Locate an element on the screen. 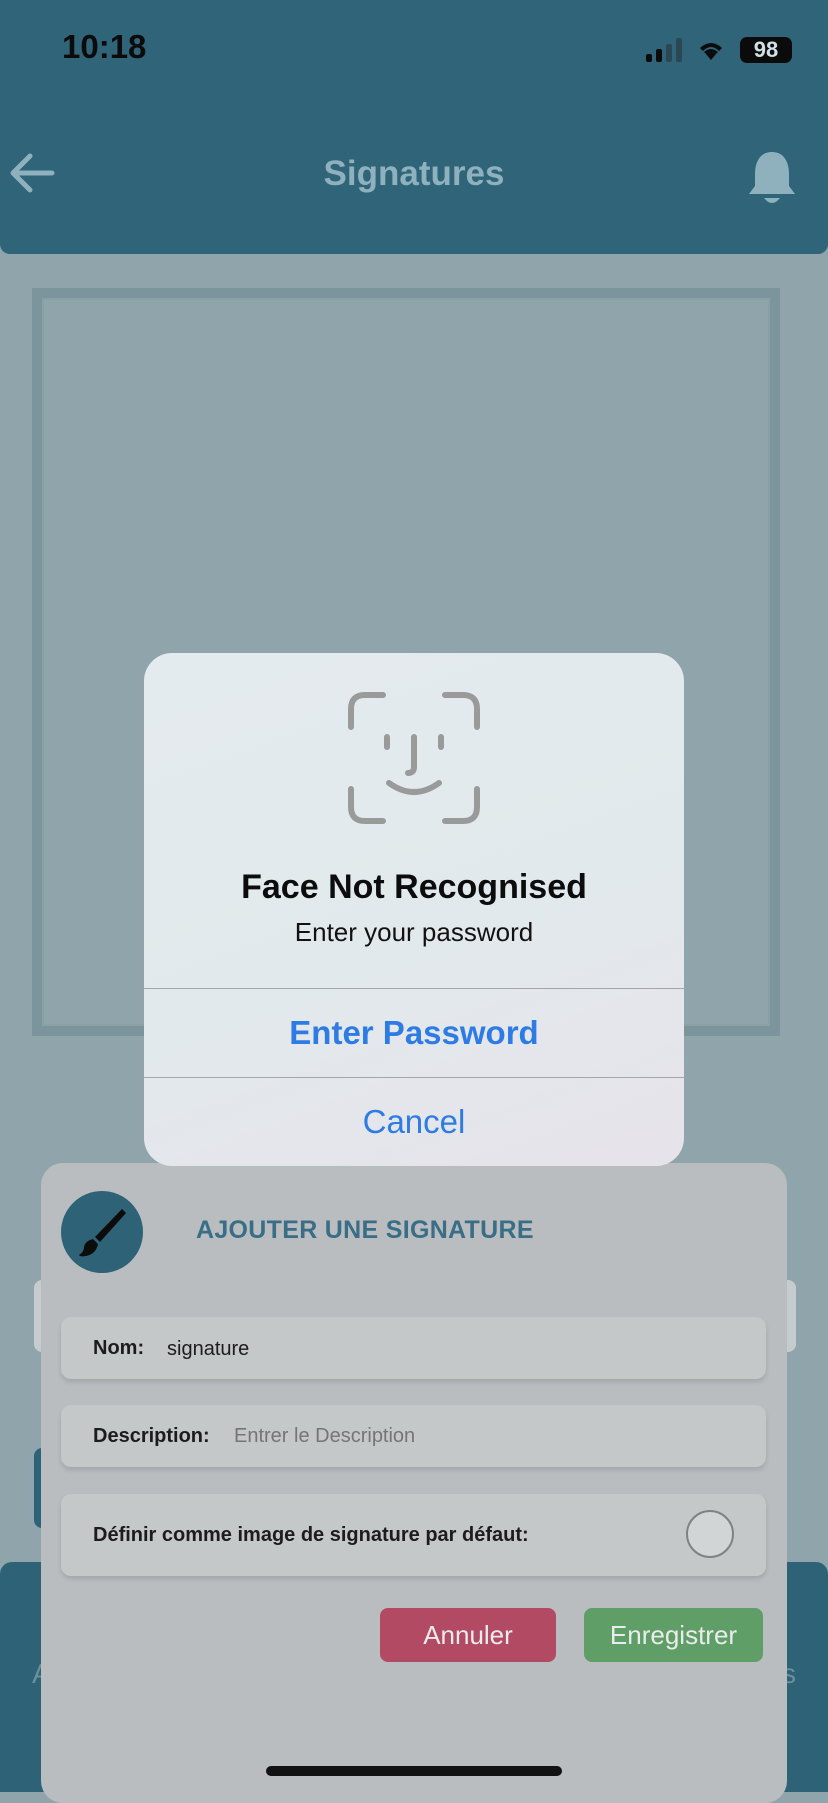 This screenshot has width=828, height=1803. face-id-icon is located at coordinates (414, 758).